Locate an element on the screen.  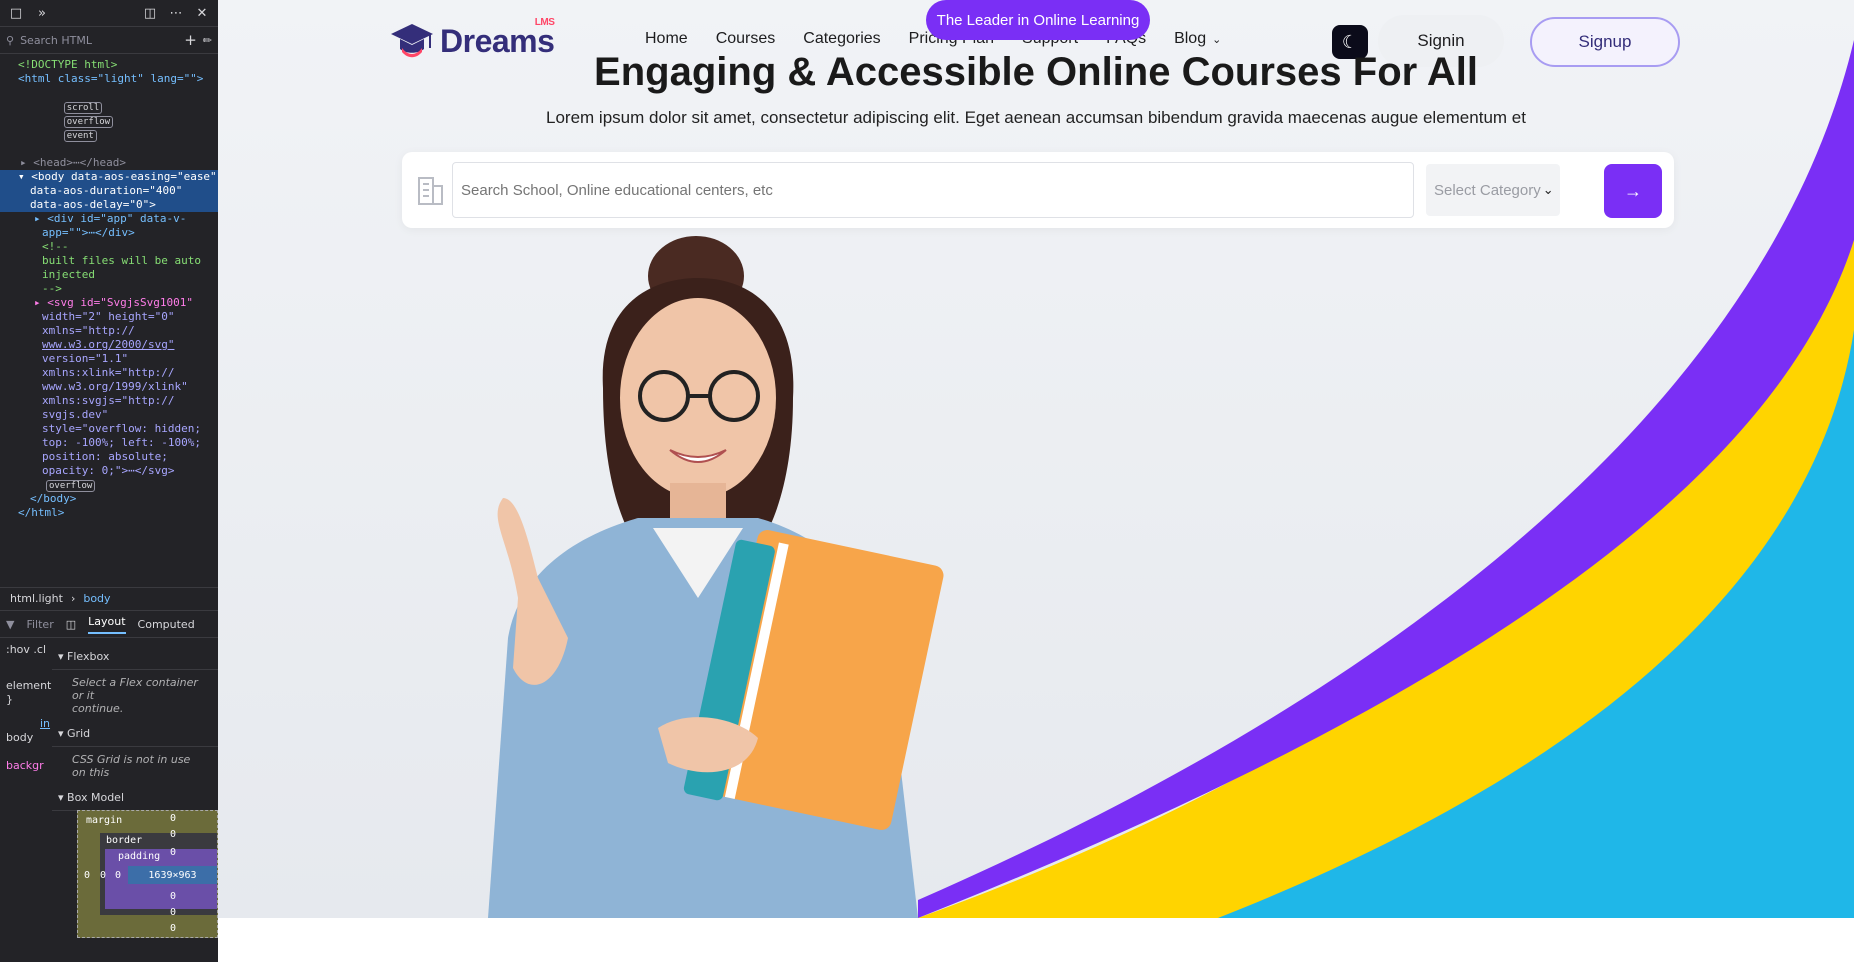
dom-html-close: </html> is located at coordinates (41, 512).